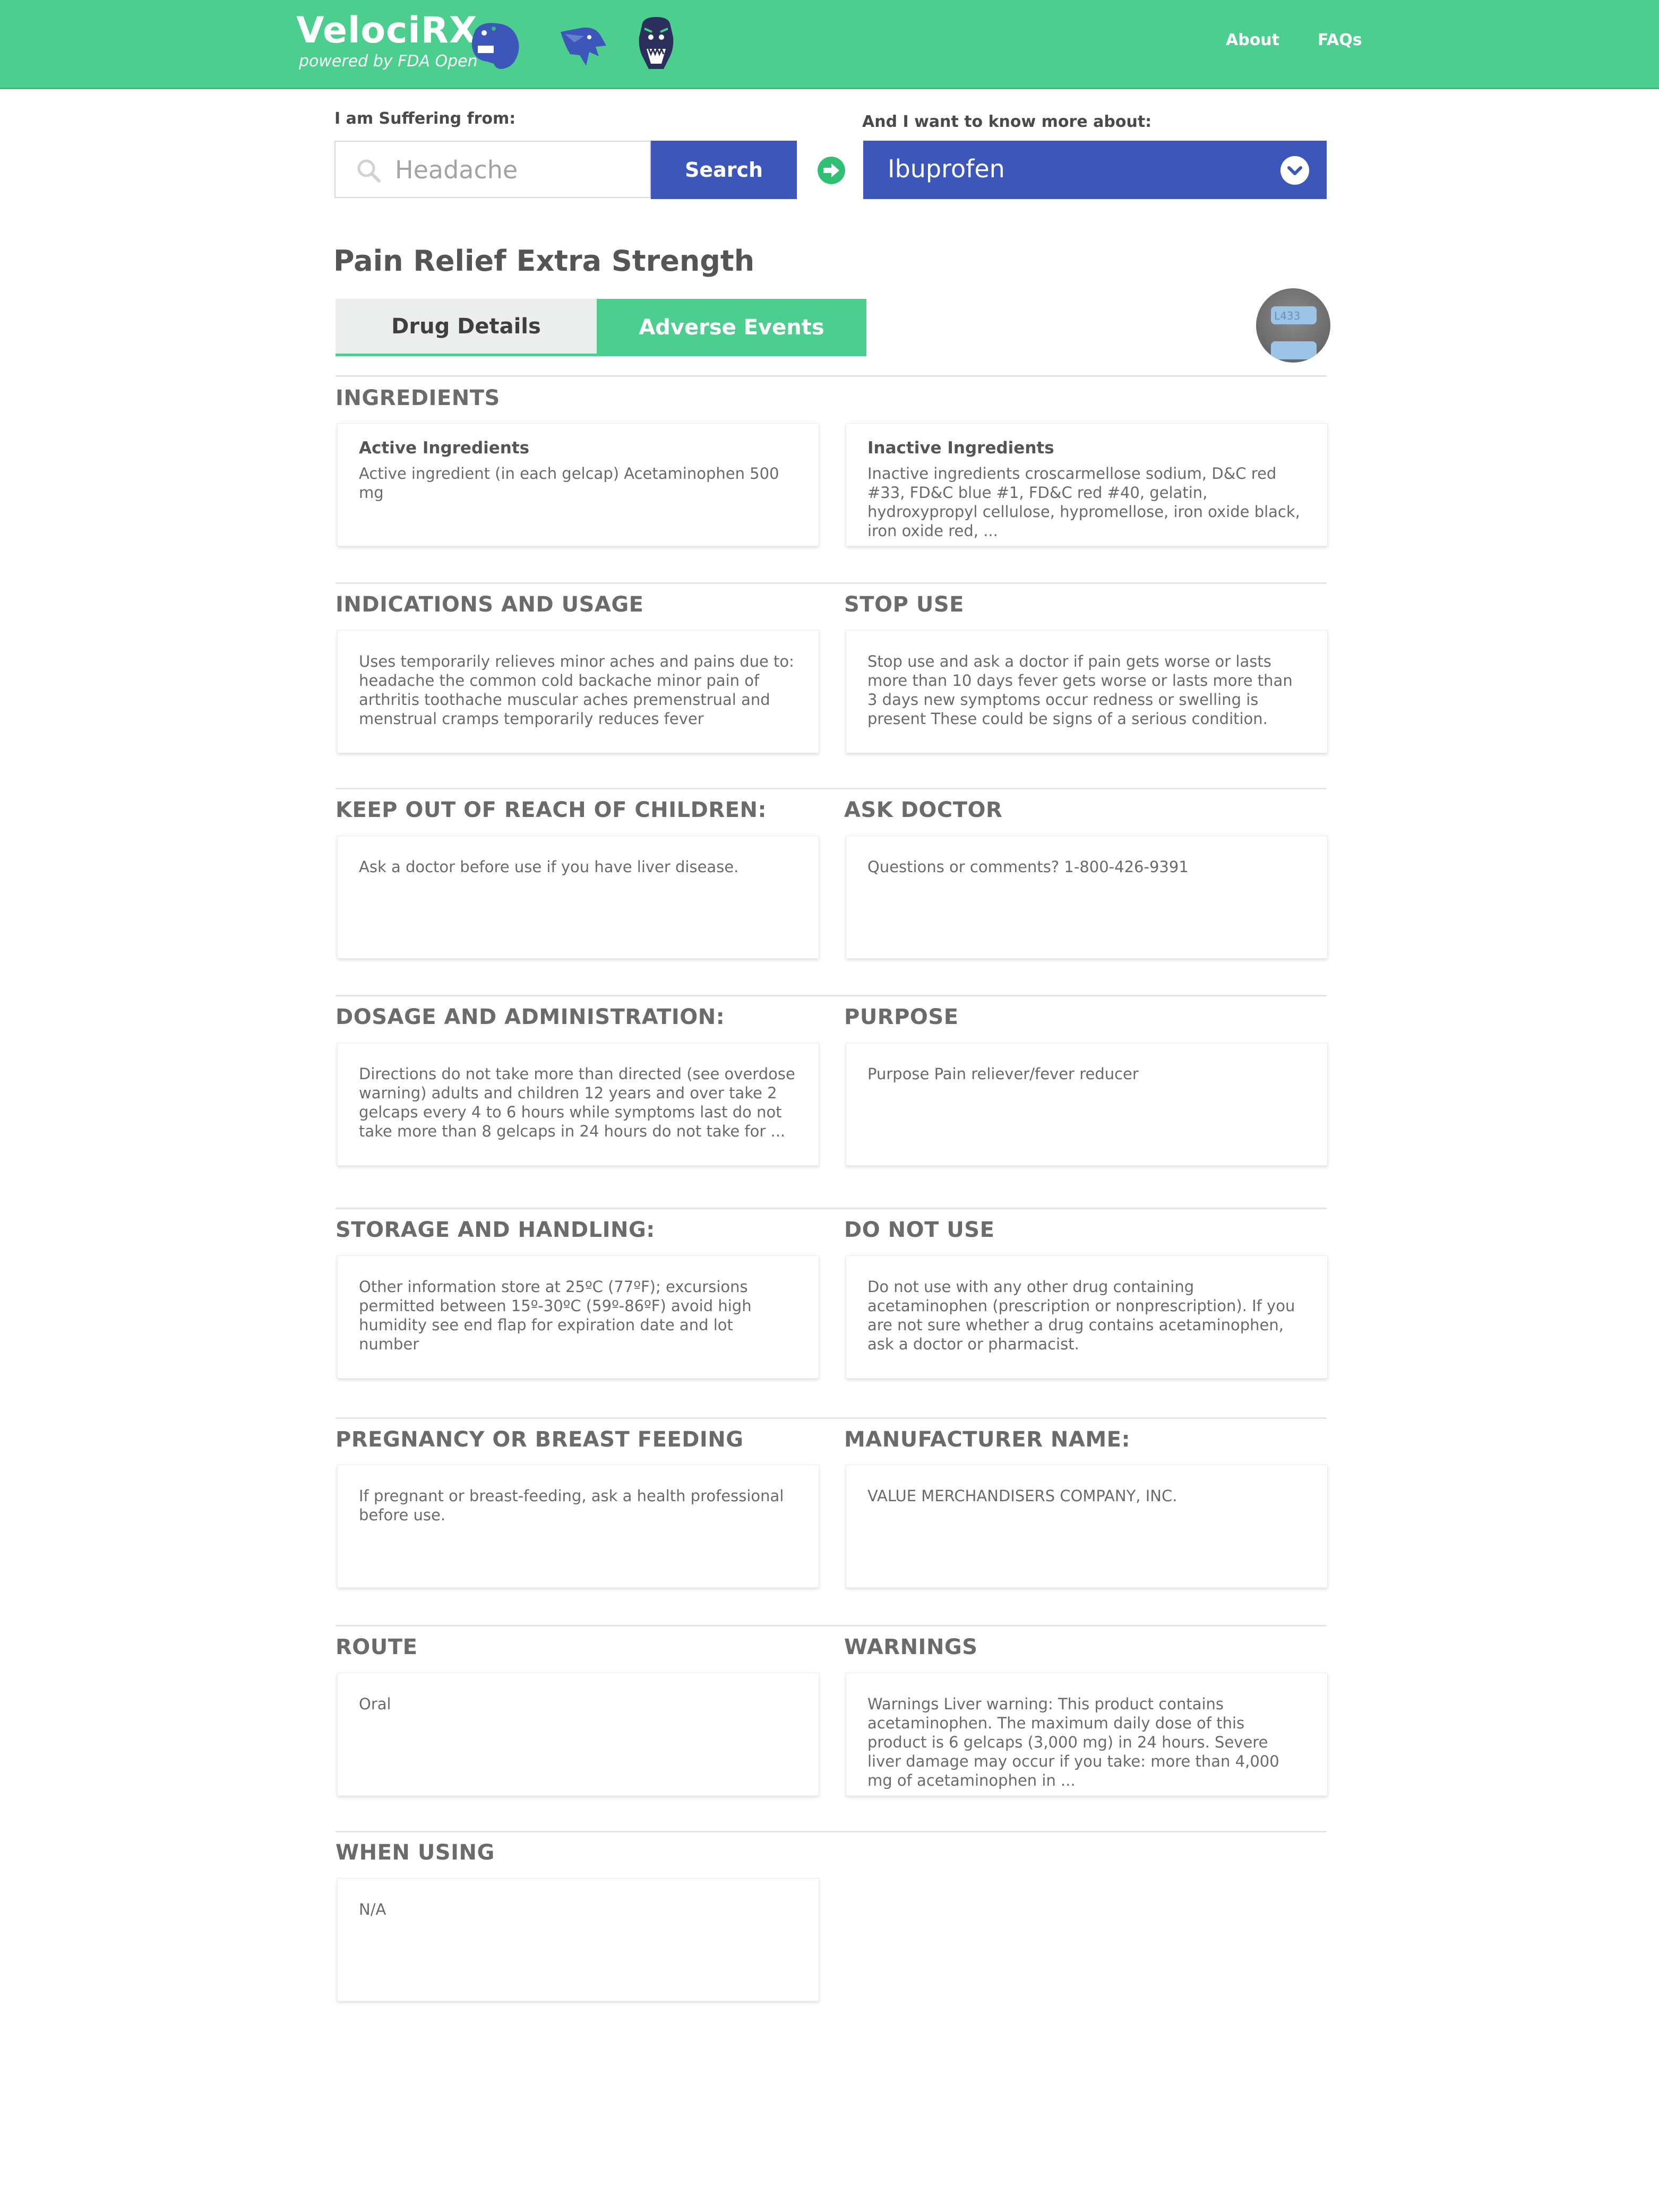  Describe the element at coordinates (1087, 1526) in the screenshot. I see `manufacturer-card: VALUE MERCHANDISERS COMPANY, INC.` at that location.